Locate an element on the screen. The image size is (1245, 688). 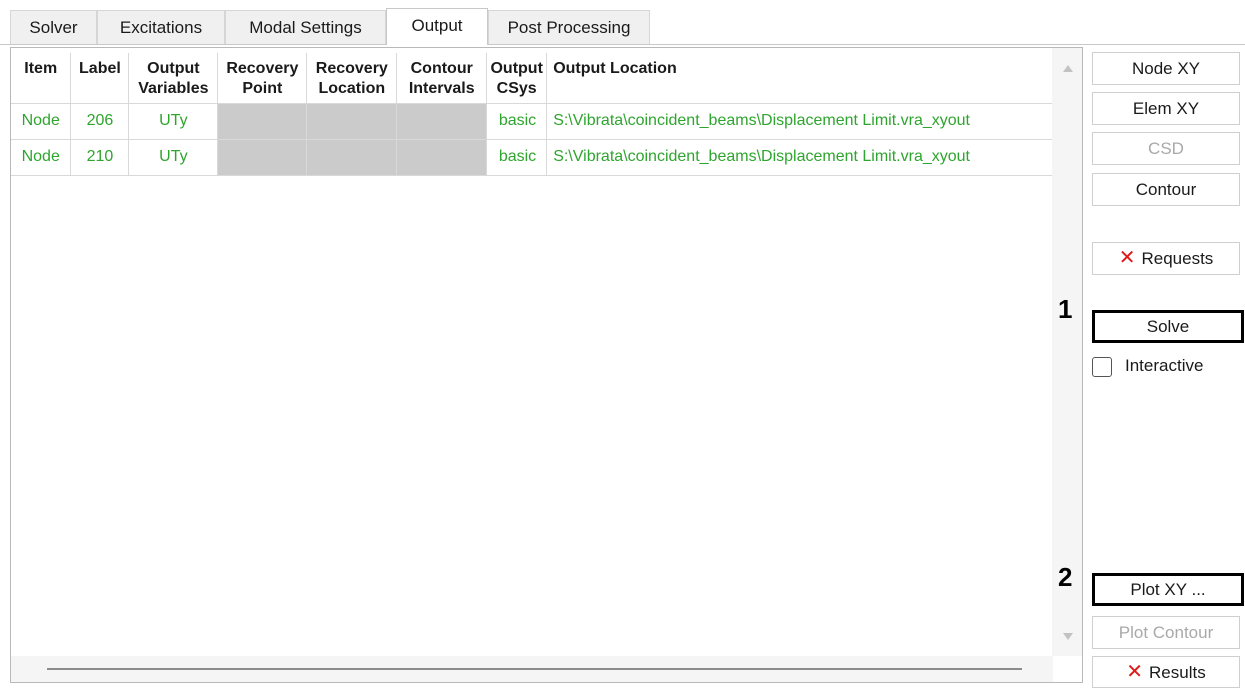
solve-button: Solve is located at coordinates (1168, 326).